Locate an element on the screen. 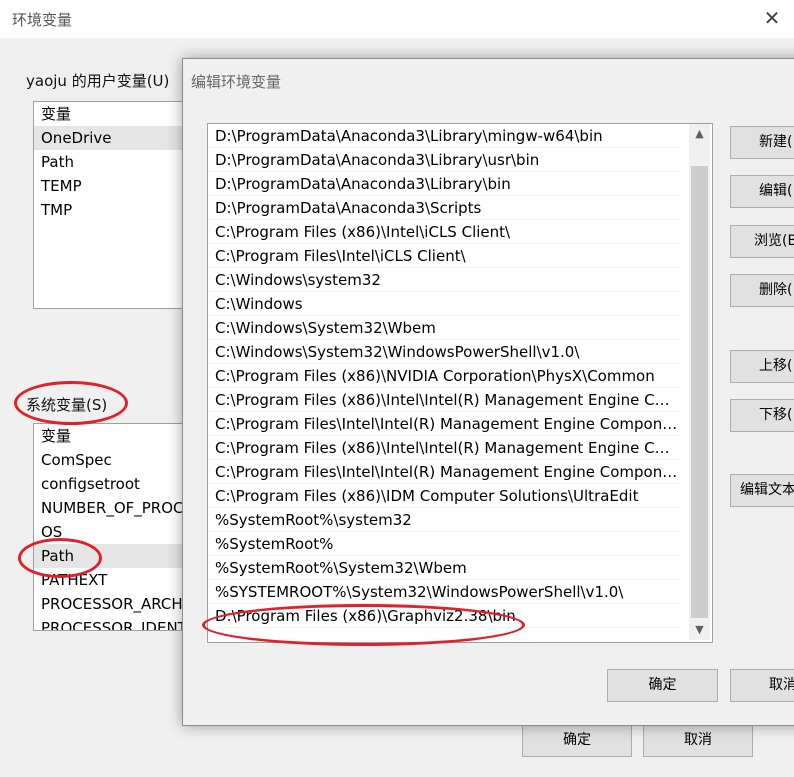  ok-button: 确定 is located at coordinates (662, 685).